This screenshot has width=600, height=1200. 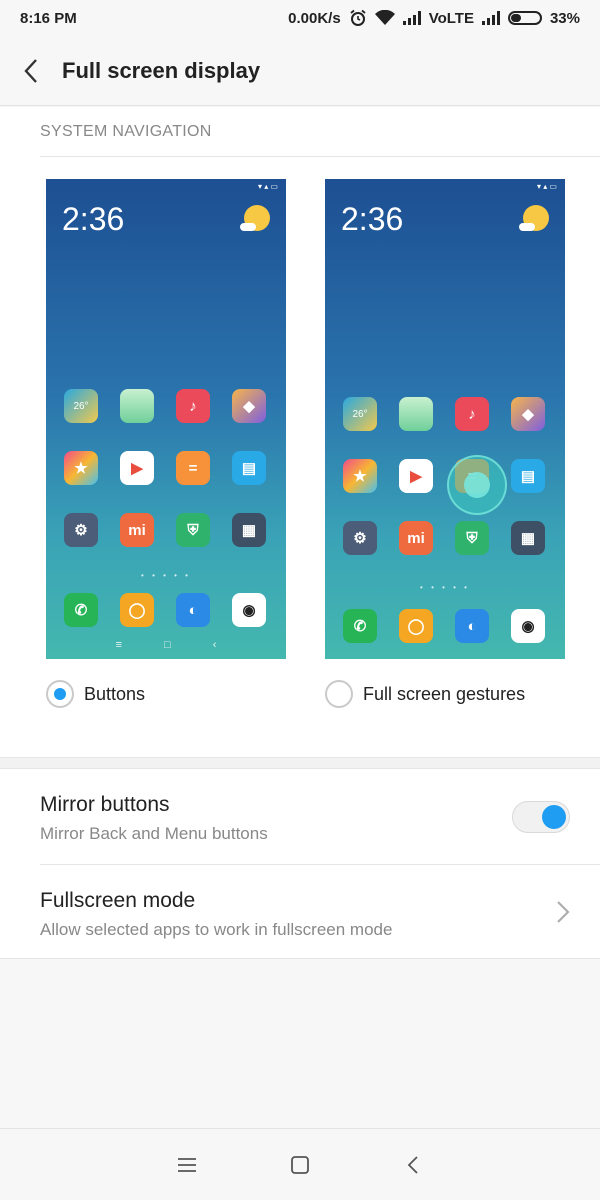 What do you see at coordinates (477, 485) in the screenshot?
I see `gesture-touch-indicator` at bounding box center [477, 485].